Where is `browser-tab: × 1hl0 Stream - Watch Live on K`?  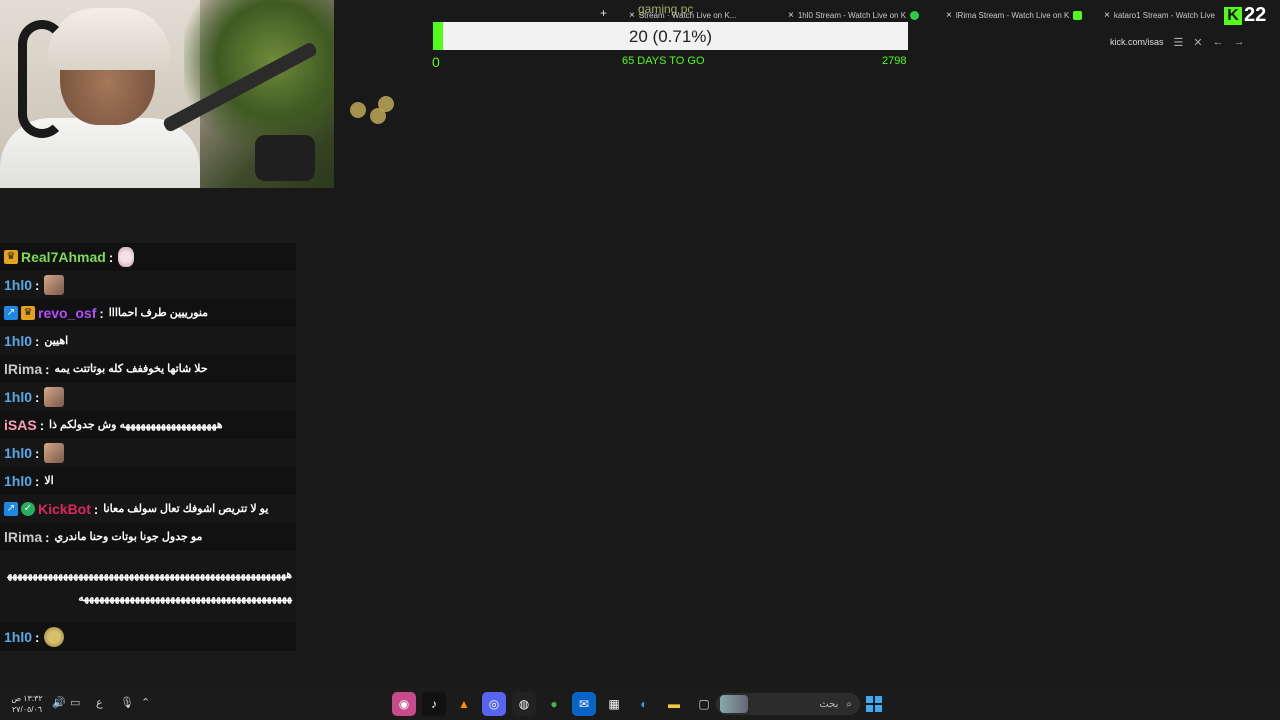
browser-tab: × 1hl0 Stream - Watch Live on K is located at coordinates (854, 15).